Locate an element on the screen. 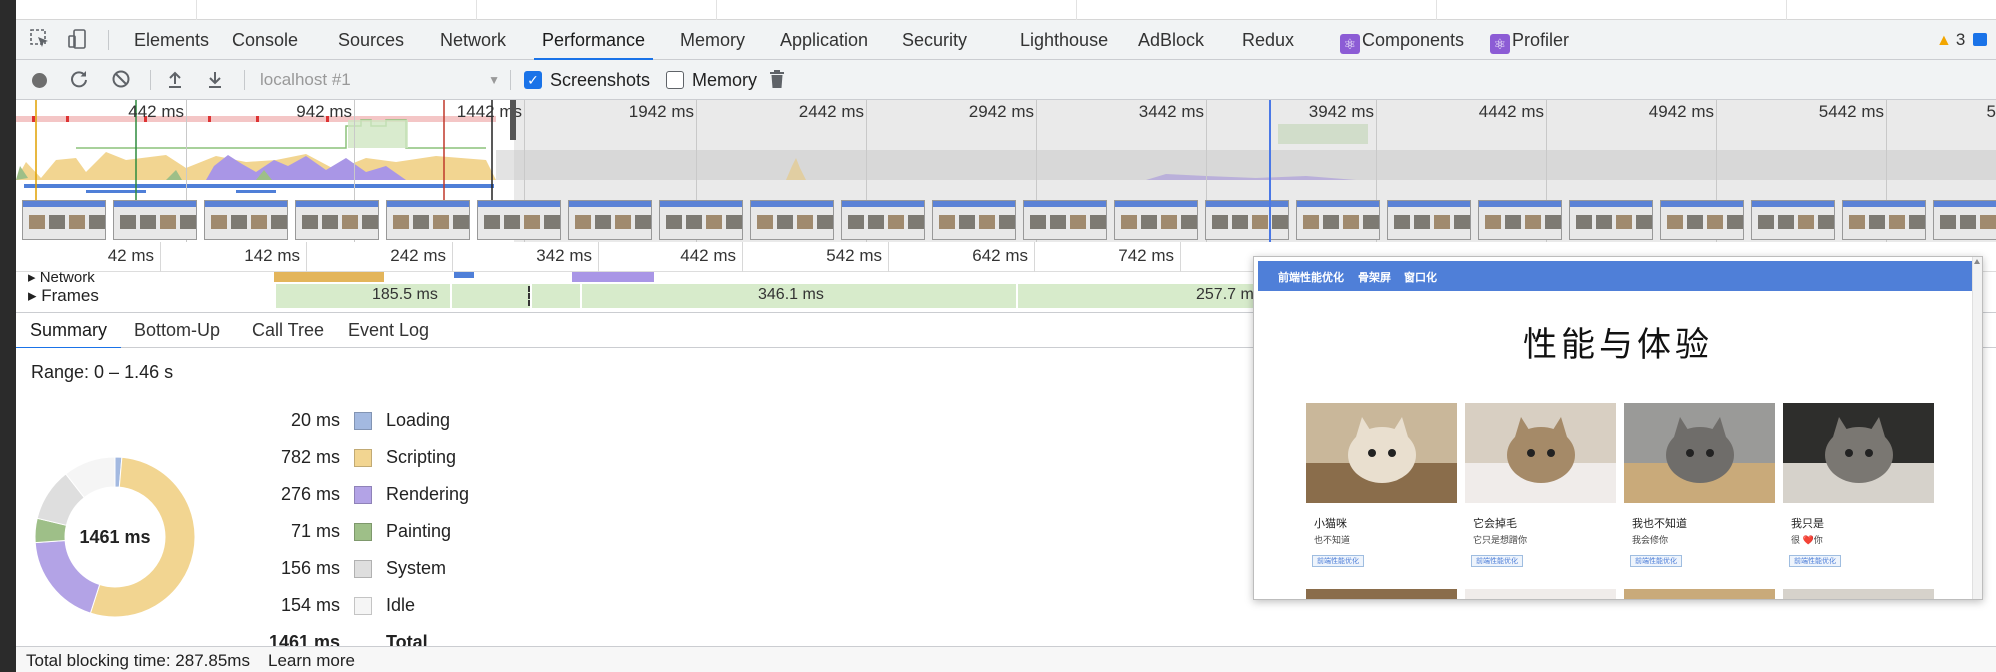  load-profile-icon is located at coordinates (175, 80).